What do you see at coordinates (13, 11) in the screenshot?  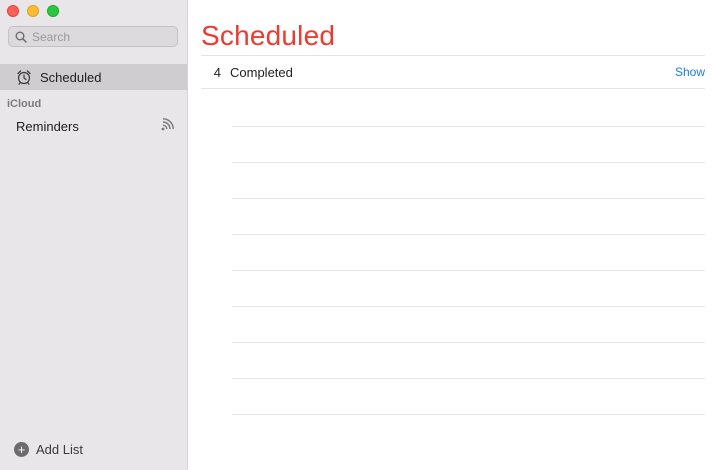 I see `close-window-button` at bounding box center [13, 11].